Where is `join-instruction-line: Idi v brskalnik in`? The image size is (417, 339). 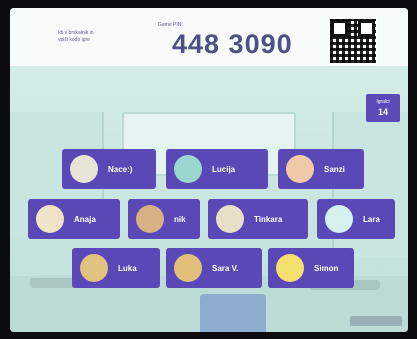
join-instruction-line: Idi v brskalnik in is located at coordinates (76, 33).